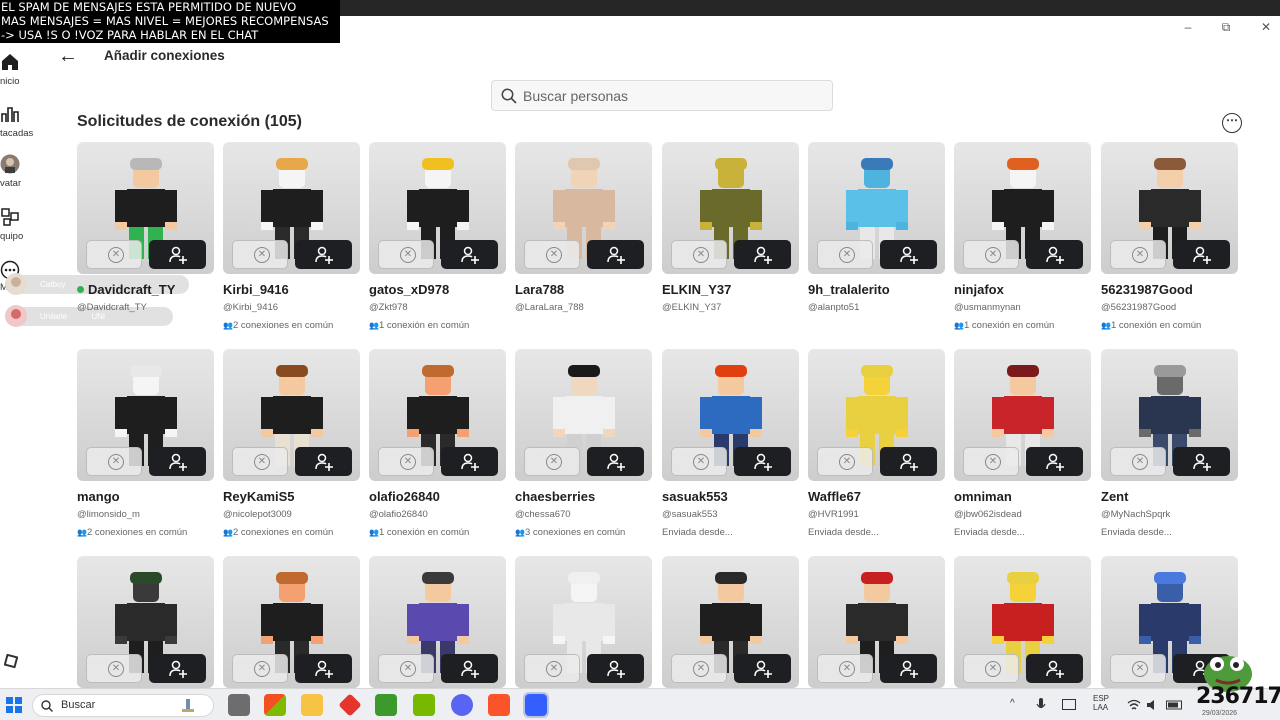 The height and width of the screenshot is (720, 1280). What do you see at coordinates (1152, 705) in the screenshot?
I see `volume-icon` at bounding box center [1152, 705].